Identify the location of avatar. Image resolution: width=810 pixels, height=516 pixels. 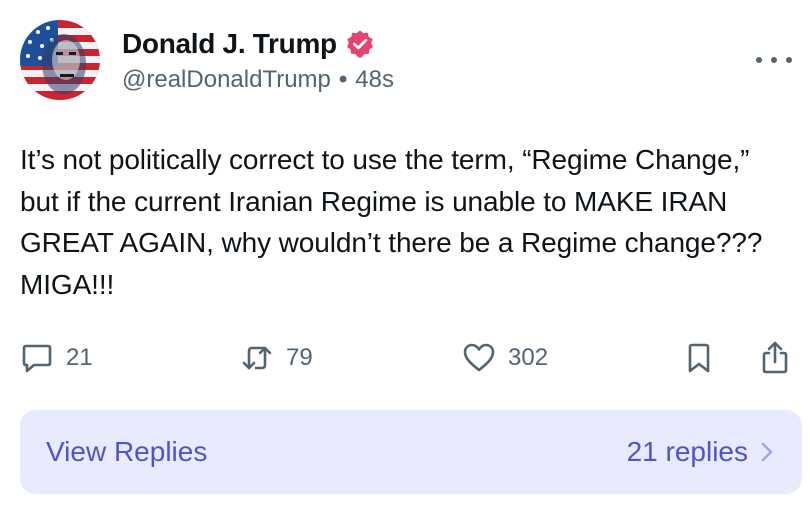
(60, 60).